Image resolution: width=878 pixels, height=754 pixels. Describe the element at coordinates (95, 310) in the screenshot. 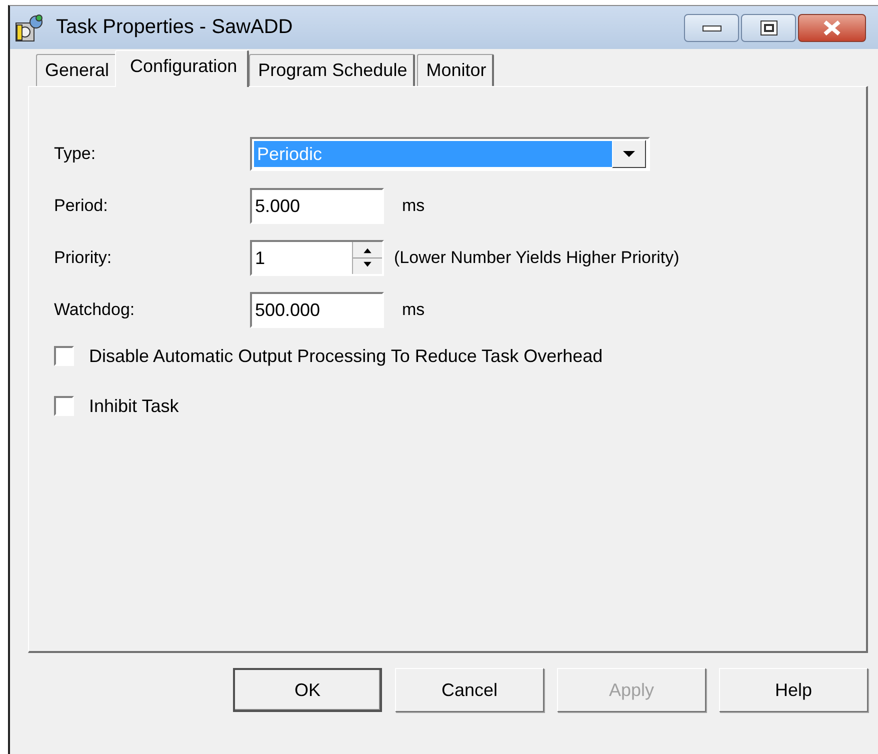

I see `field-label: Watchdog:` at that location.